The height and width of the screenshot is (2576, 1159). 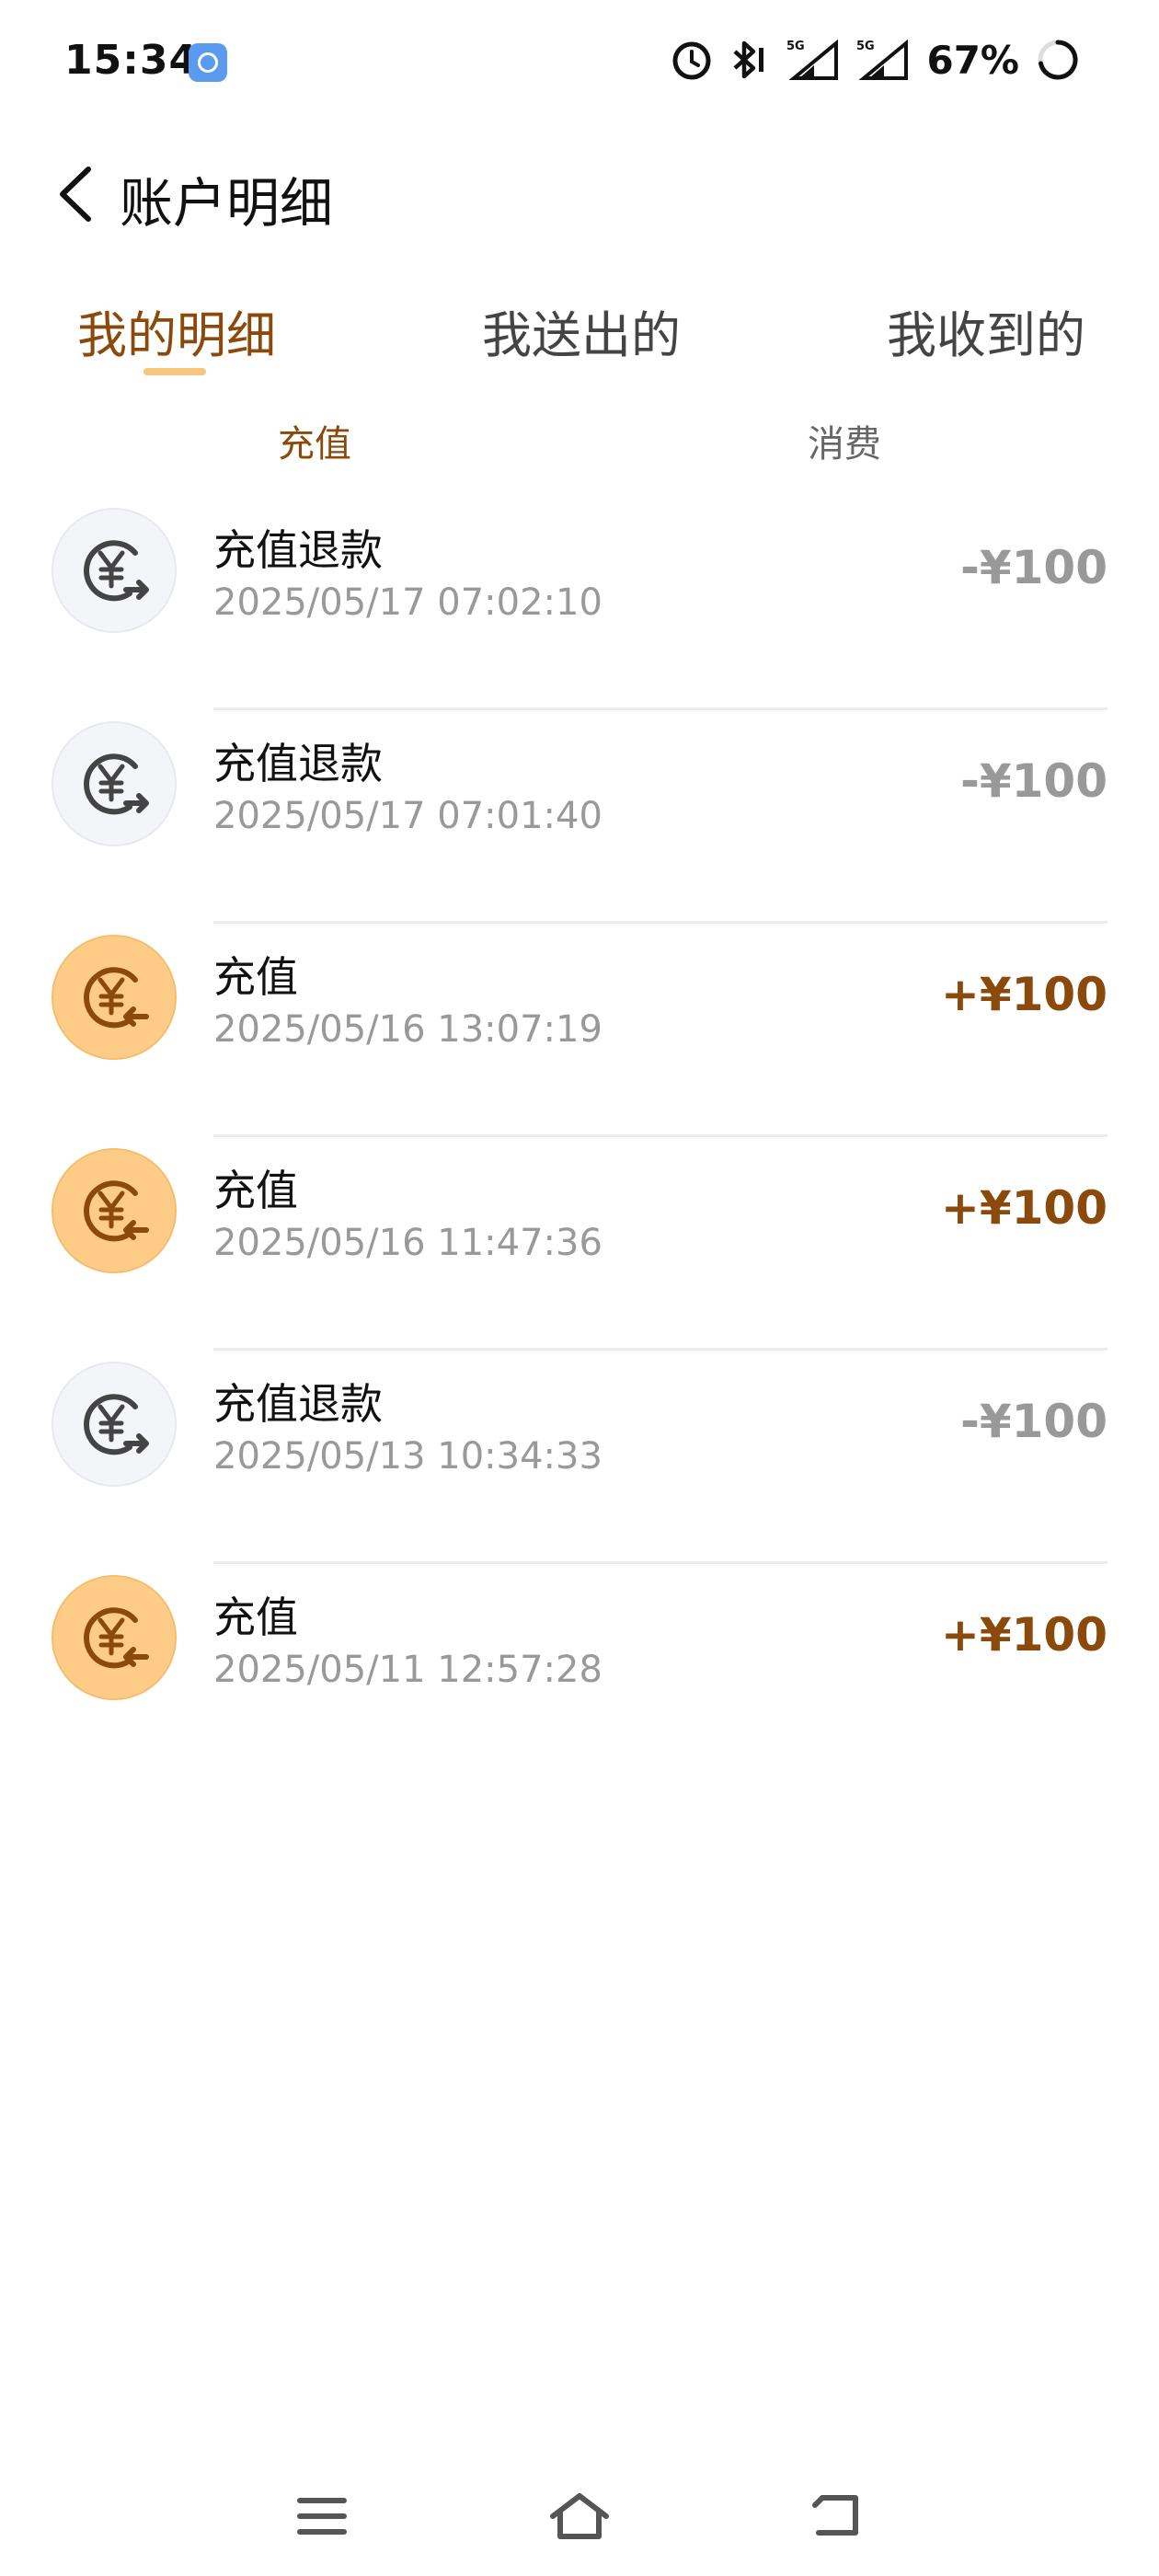 I want to click on bluetooth-icon, so click(x=748, y=59).